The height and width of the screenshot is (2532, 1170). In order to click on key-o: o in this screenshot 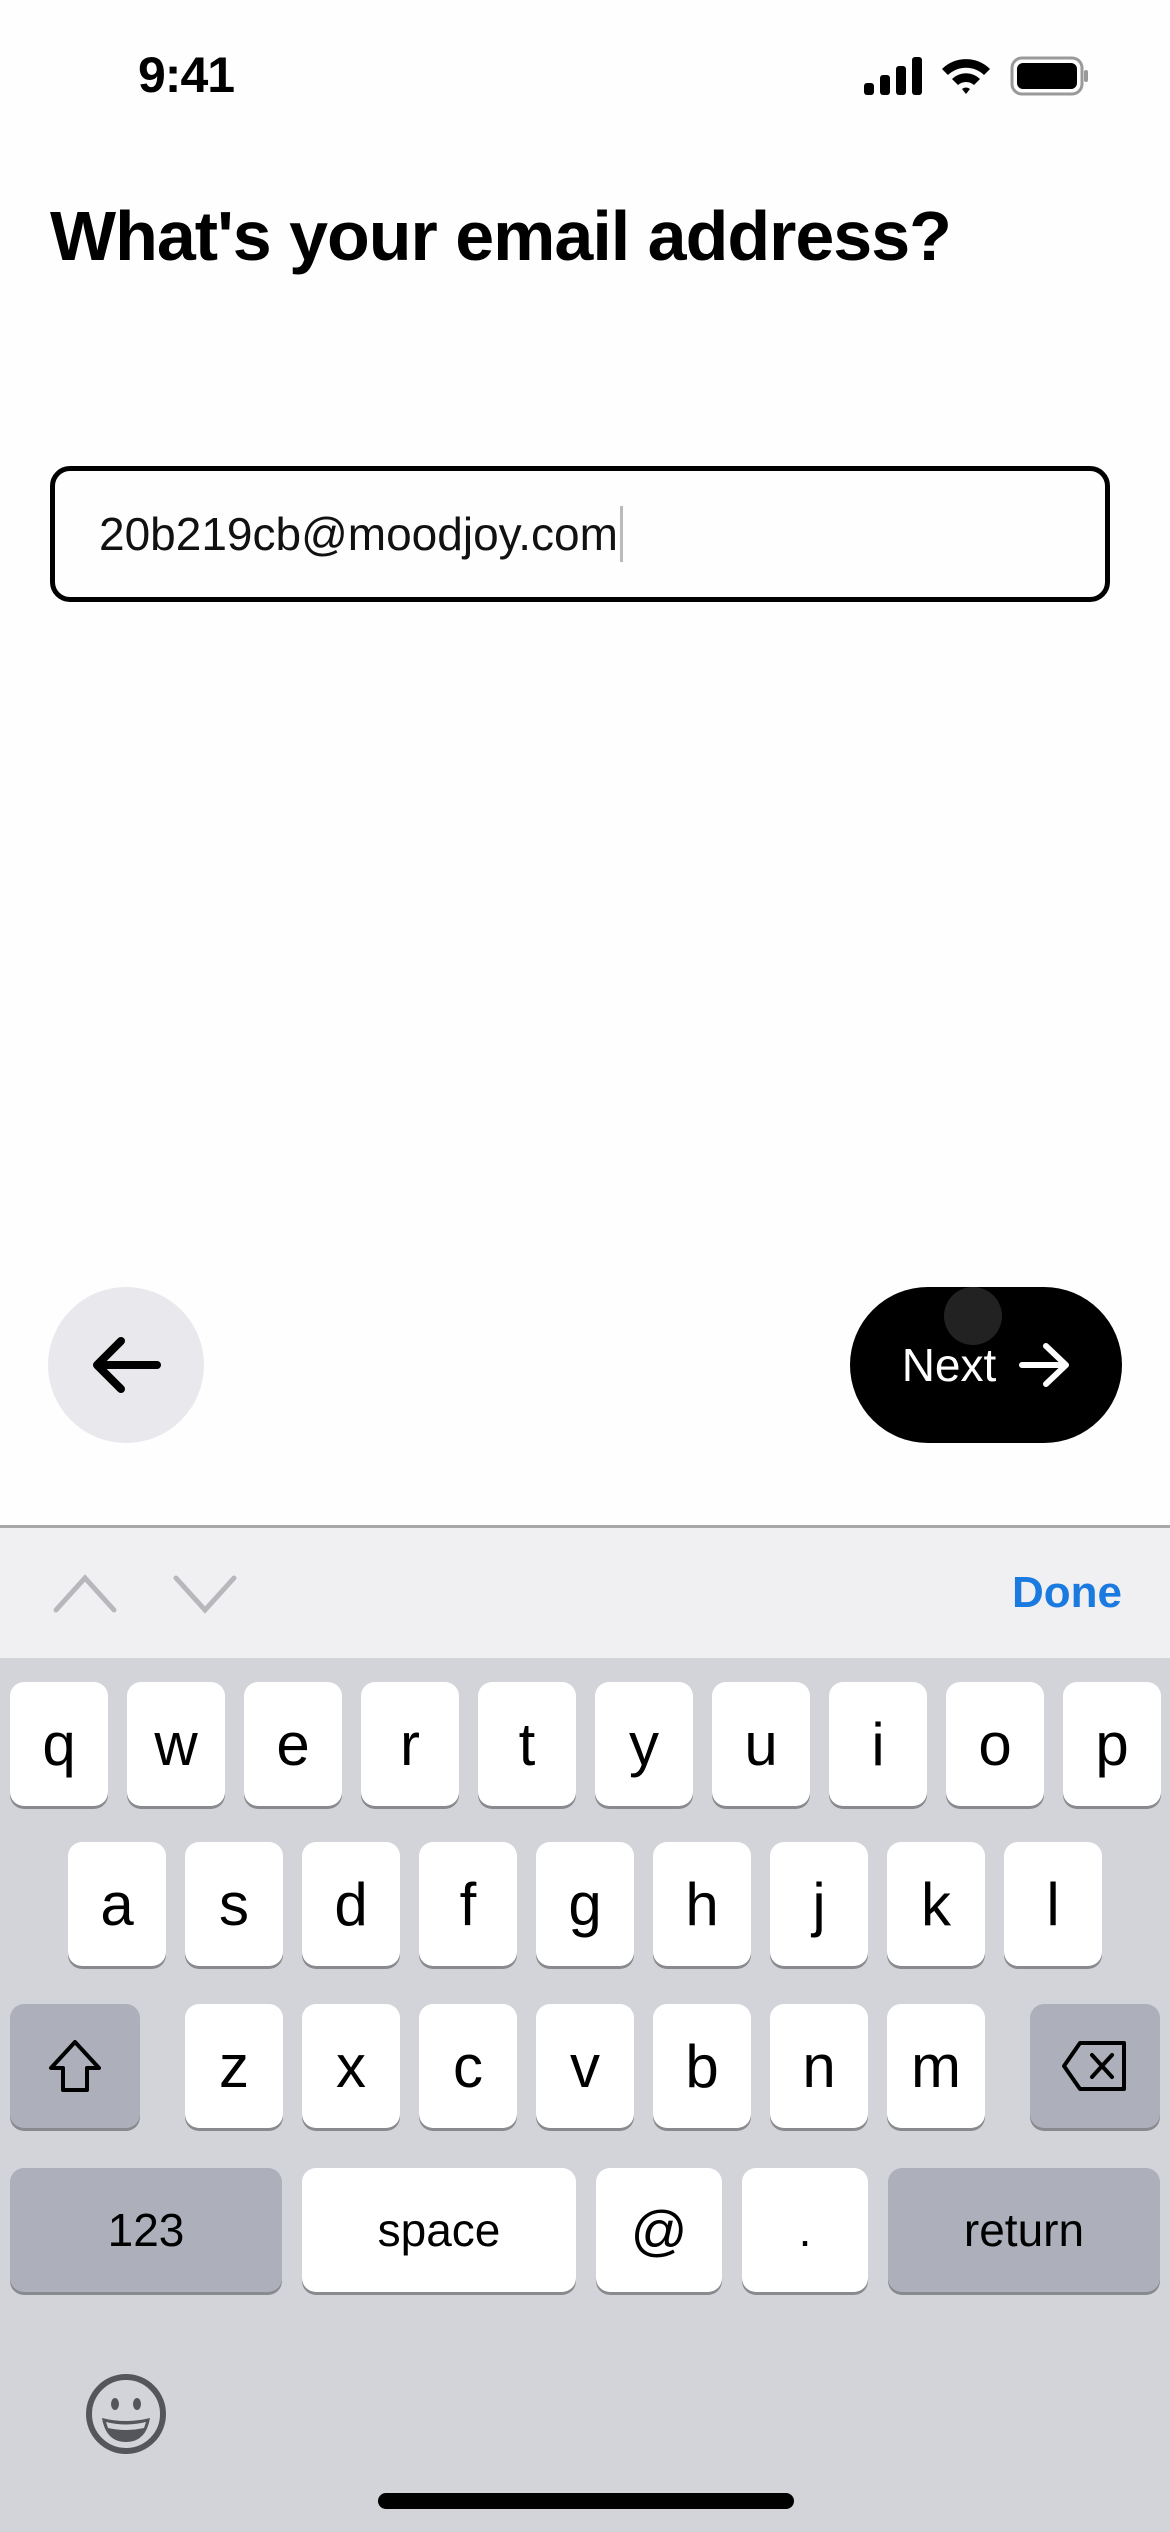, I will do `click(995, 1744)`.